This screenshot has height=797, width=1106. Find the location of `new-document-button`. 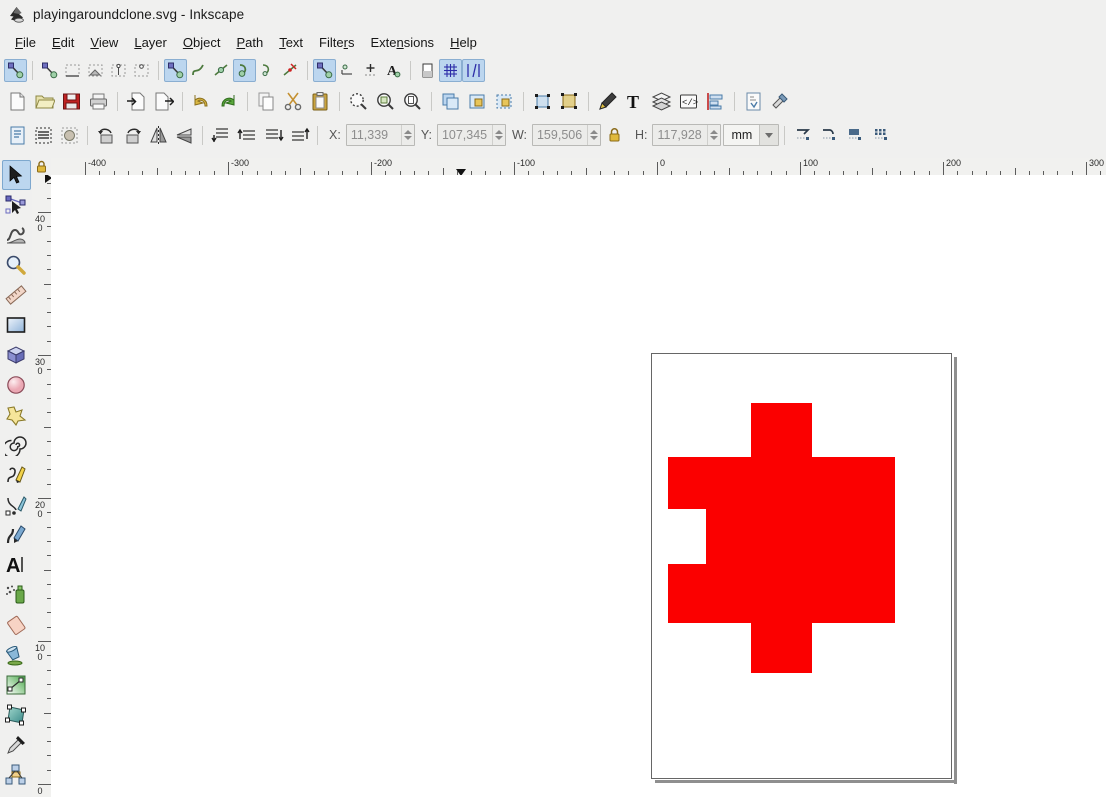

new-document-button is located at coordinates (17, 101).